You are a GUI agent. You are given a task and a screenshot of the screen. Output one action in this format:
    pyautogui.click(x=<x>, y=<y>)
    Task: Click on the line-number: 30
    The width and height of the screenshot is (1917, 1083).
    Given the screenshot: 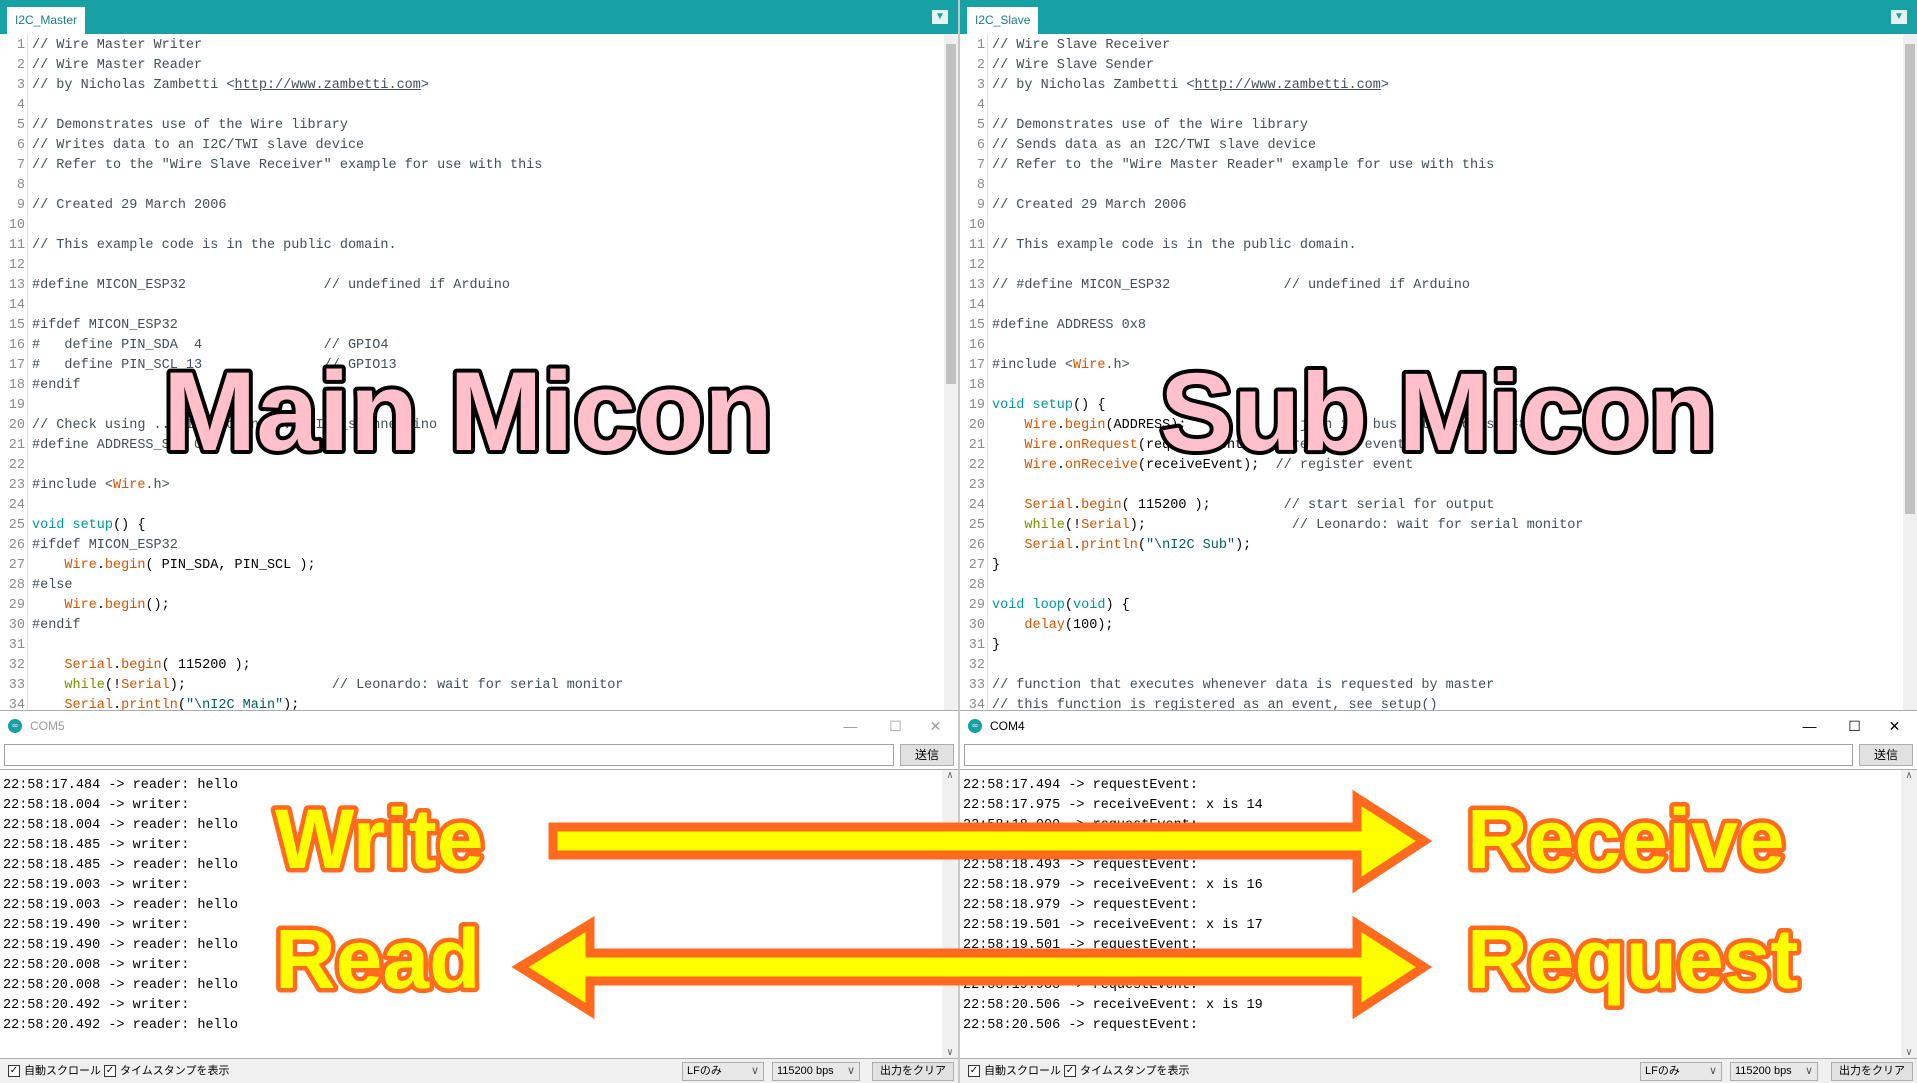 What is the action you would take?
    pyautogui.click(x=16, y=625)
    